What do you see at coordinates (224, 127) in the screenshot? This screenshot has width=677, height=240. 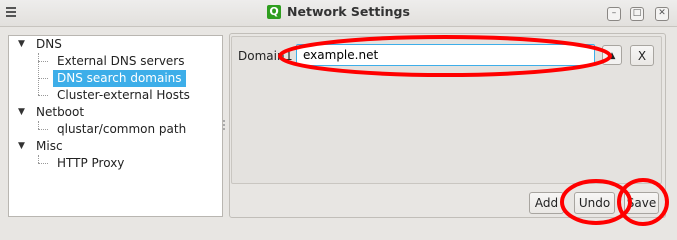 I see `splitter-handle` at bounding box center [224, 127].